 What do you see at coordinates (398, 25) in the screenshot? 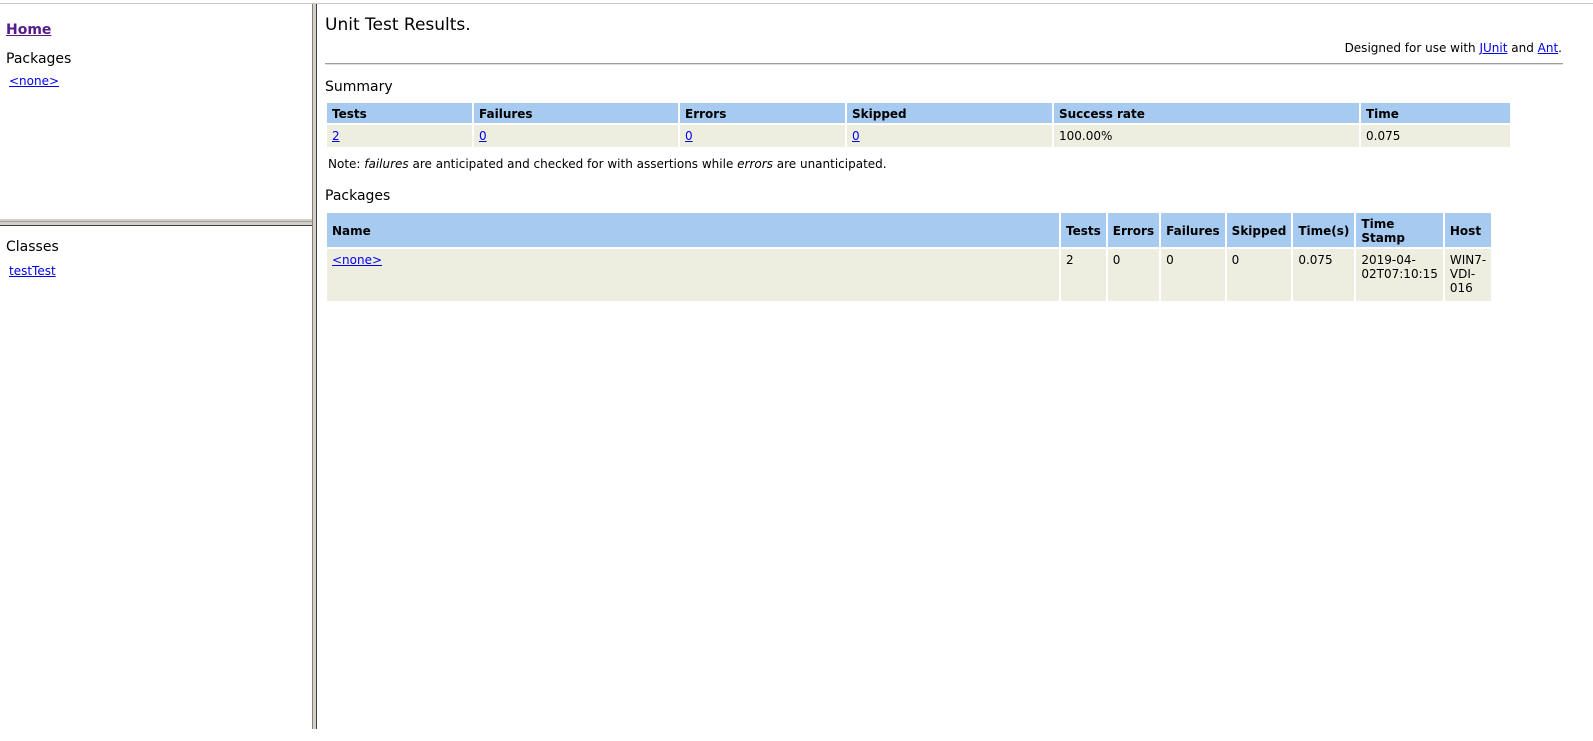
I see `page-title: Unit Test Results.` at bounding box center [398, 25].